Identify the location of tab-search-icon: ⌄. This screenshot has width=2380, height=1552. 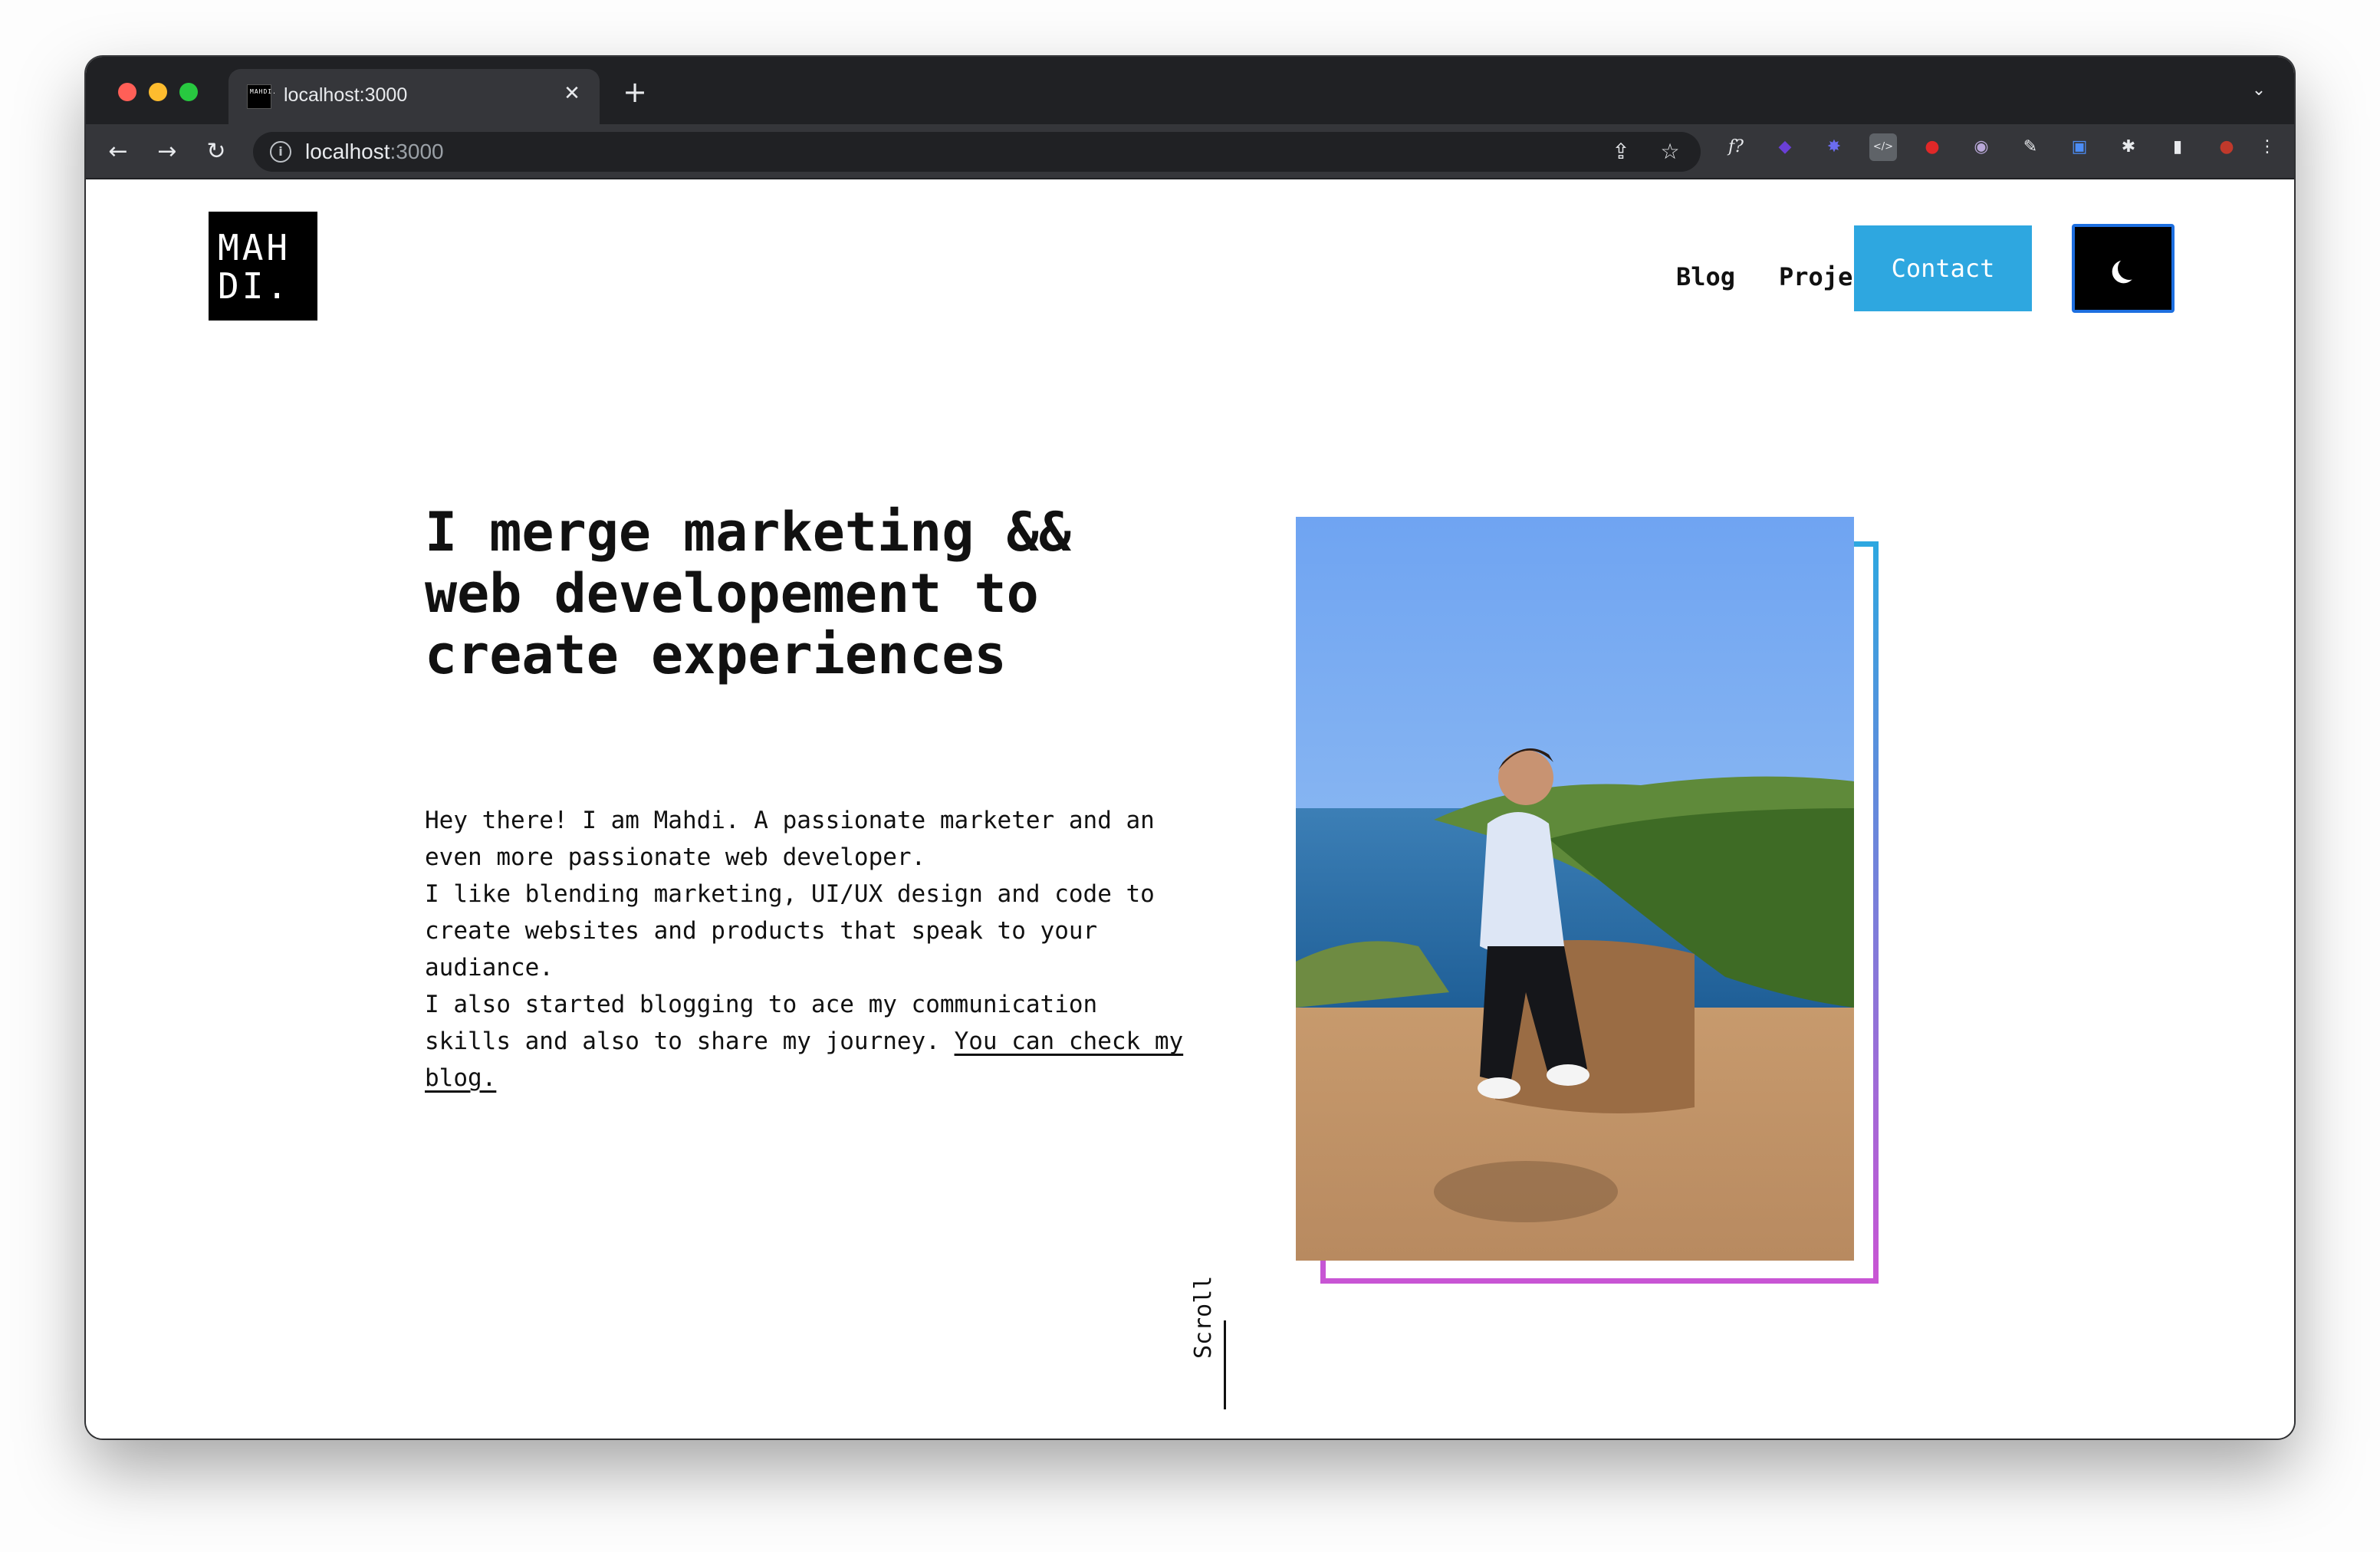
(2259, 91).